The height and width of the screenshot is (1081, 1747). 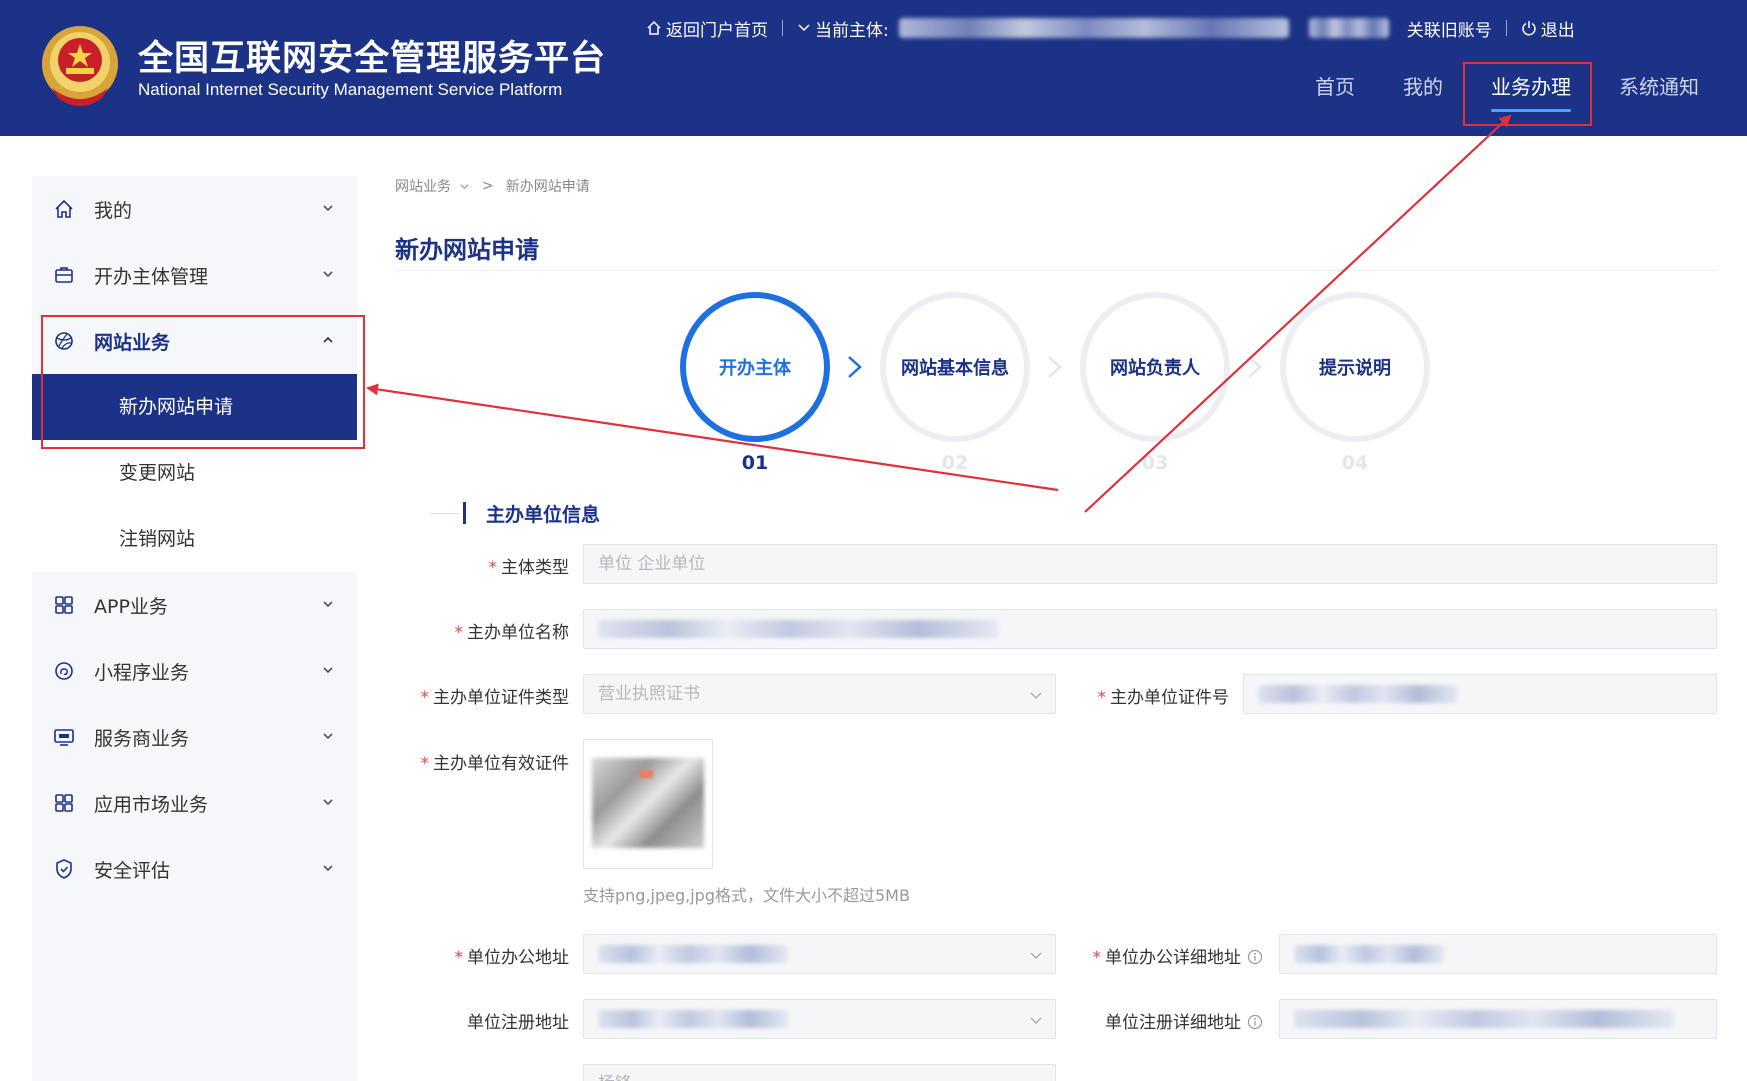 What do you see at coordinates (1173, 1023) in the screenshot?
I see `label-text: 单位注册详细地址` at bounding box center [1173, 1023].